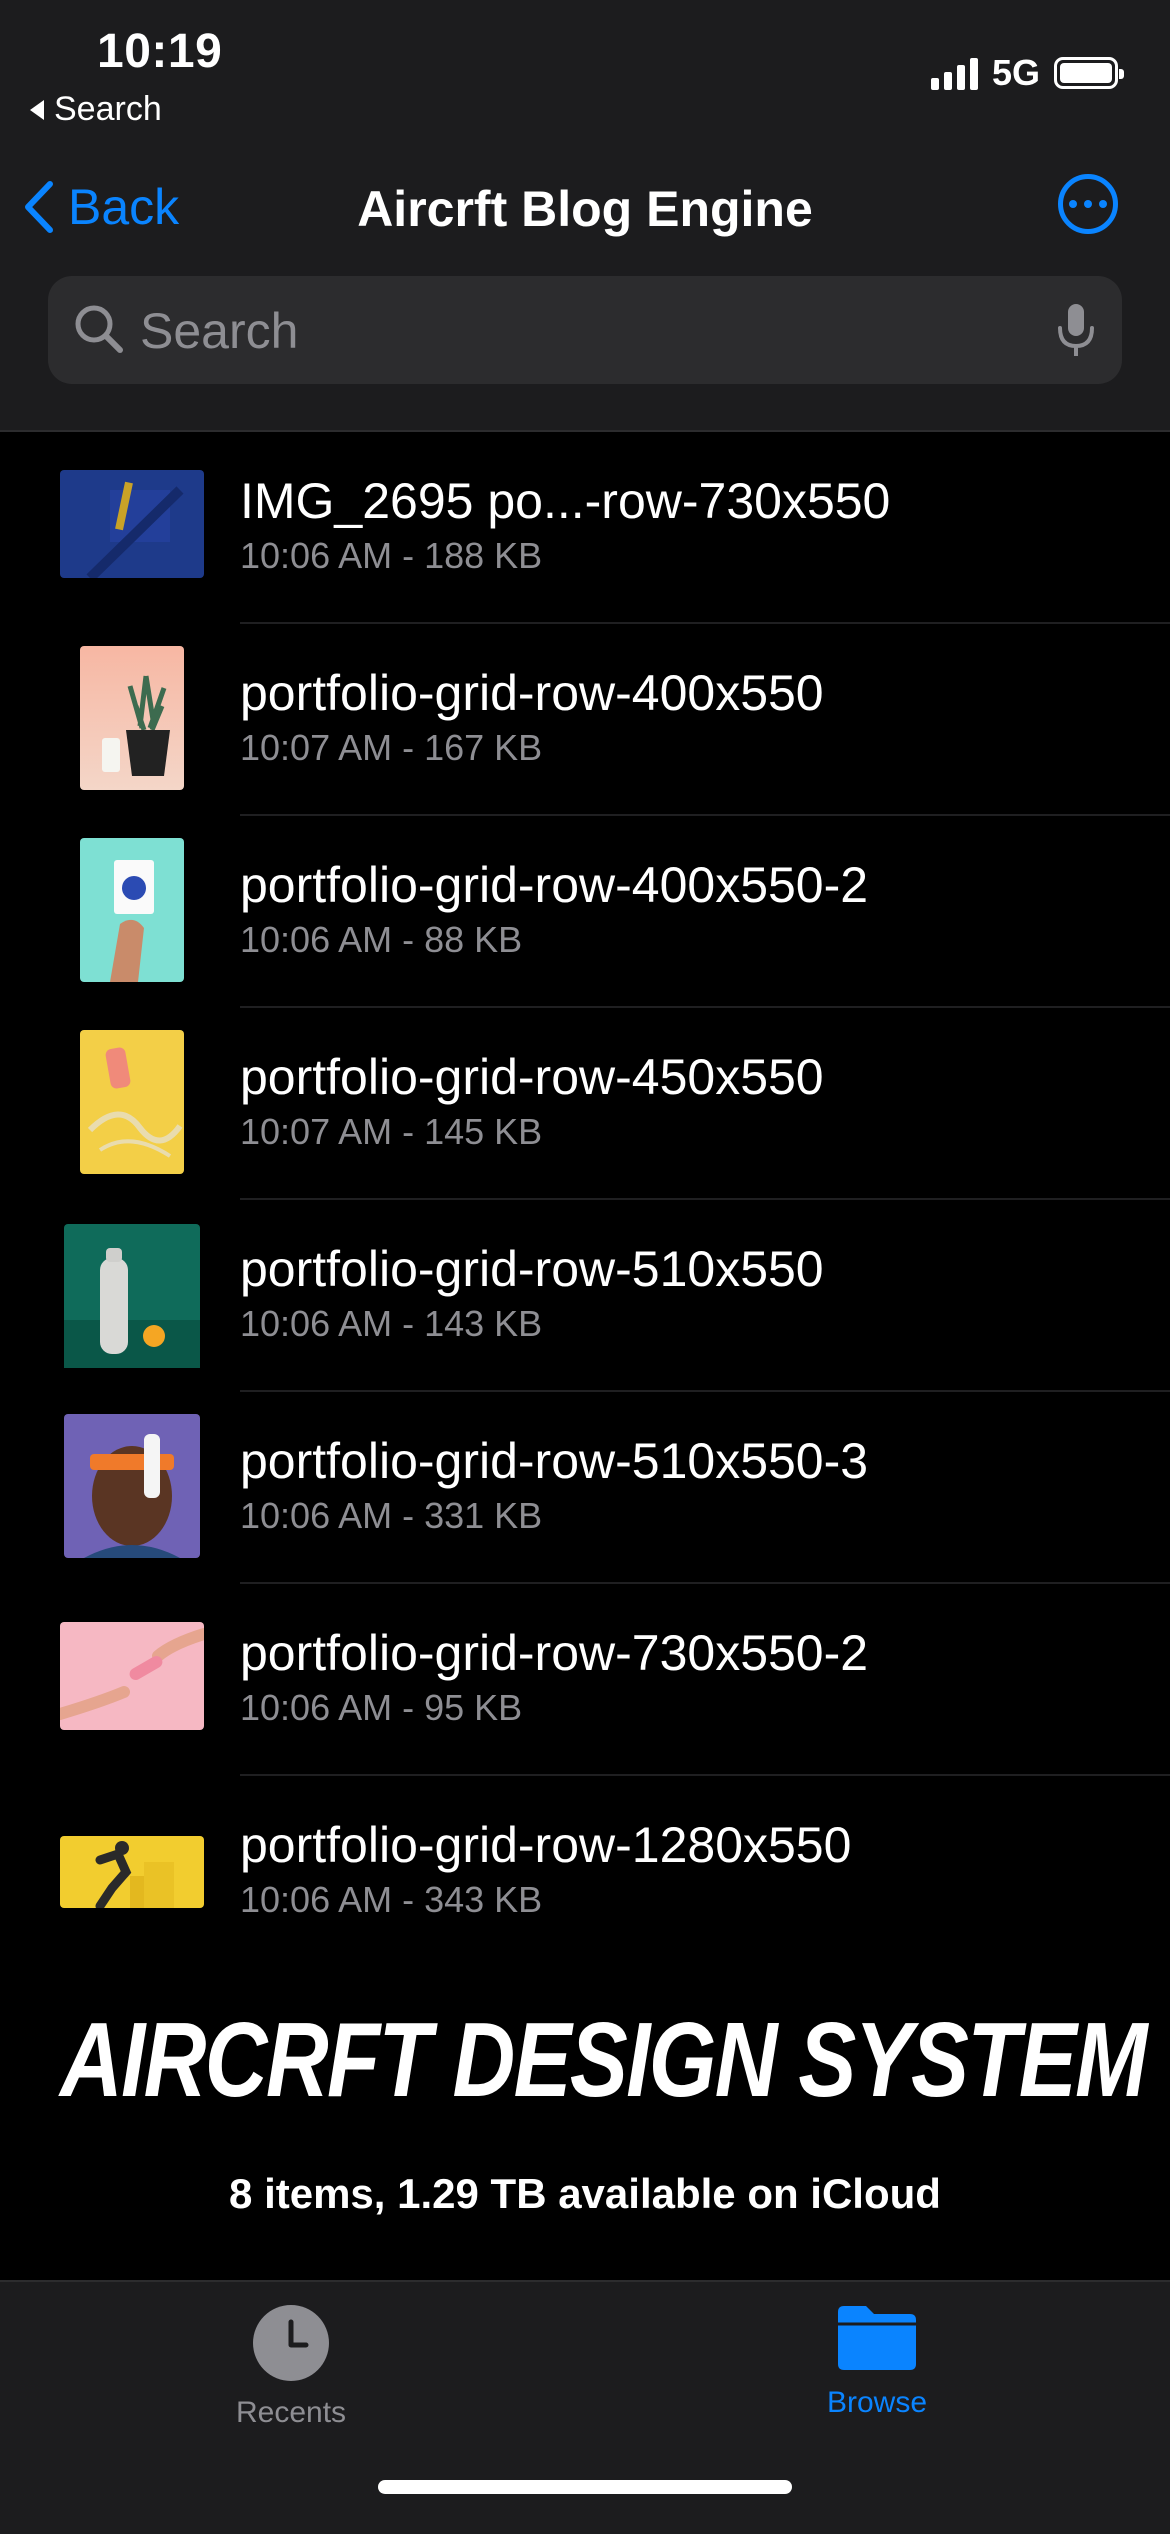  What do you see at coordinates (391, 1899) in the screenshot?
I see `file-meta: 10:06 AM - 343 KB` at bounding box center [391, 1899].